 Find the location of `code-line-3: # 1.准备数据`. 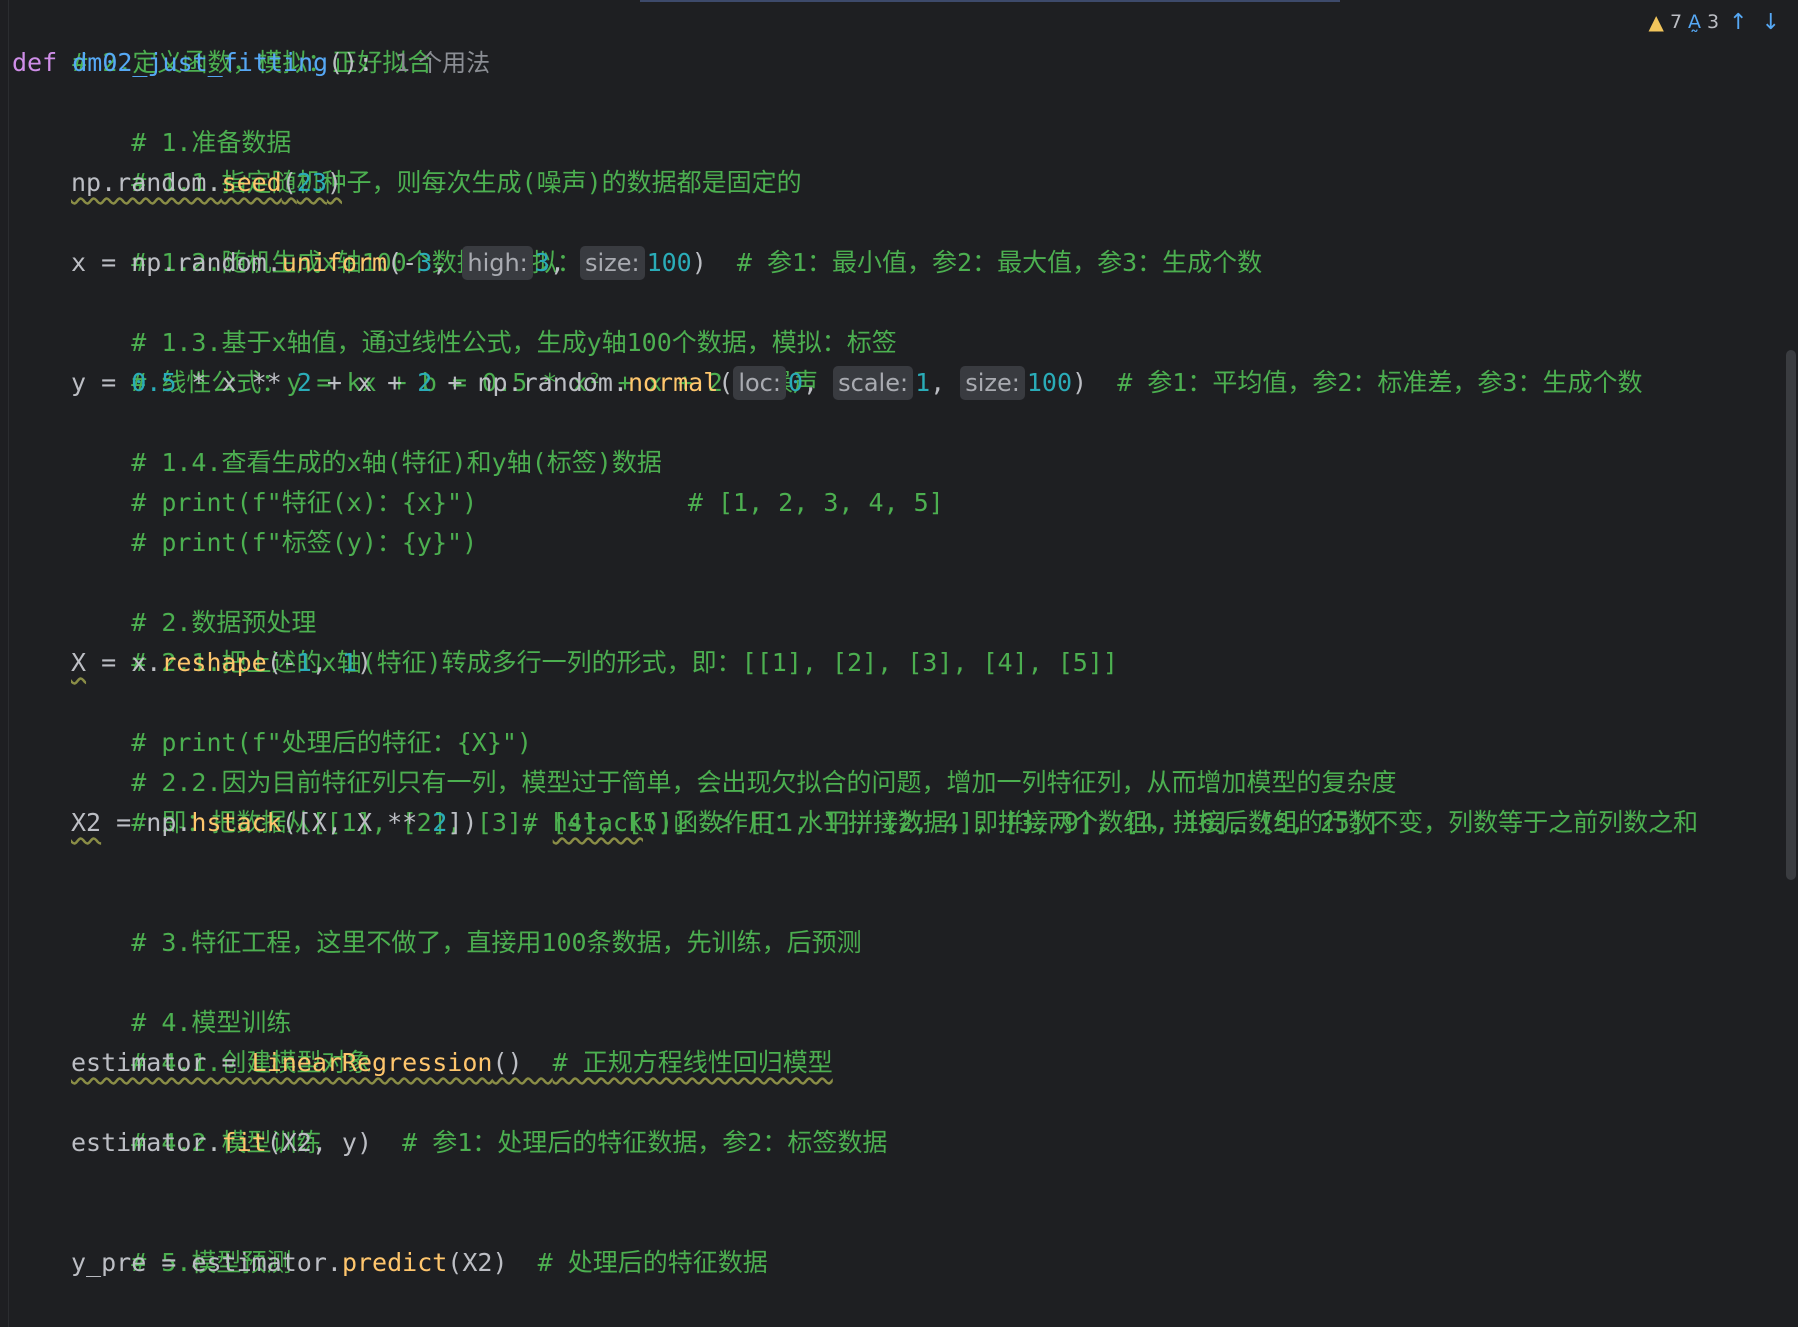

code-line-3: # 1.准备数据 is located at coordinates (151, 120).